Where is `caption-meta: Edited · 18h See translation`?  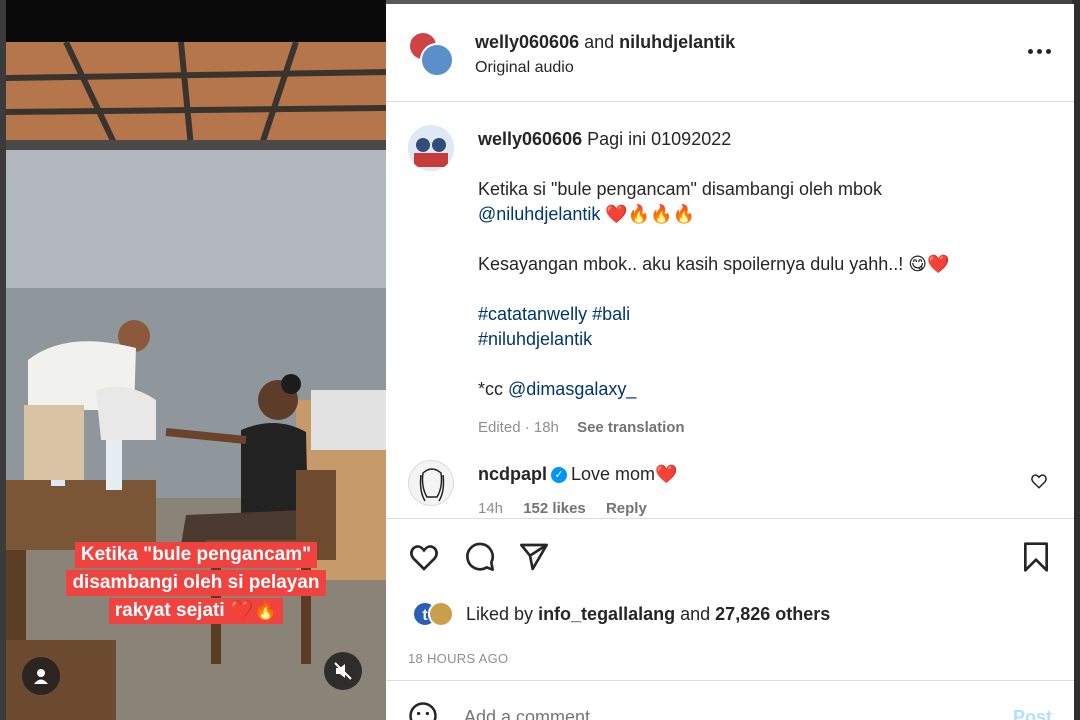 caption-meta: Edited · 18h See translation is located at coordinates (758, 427).